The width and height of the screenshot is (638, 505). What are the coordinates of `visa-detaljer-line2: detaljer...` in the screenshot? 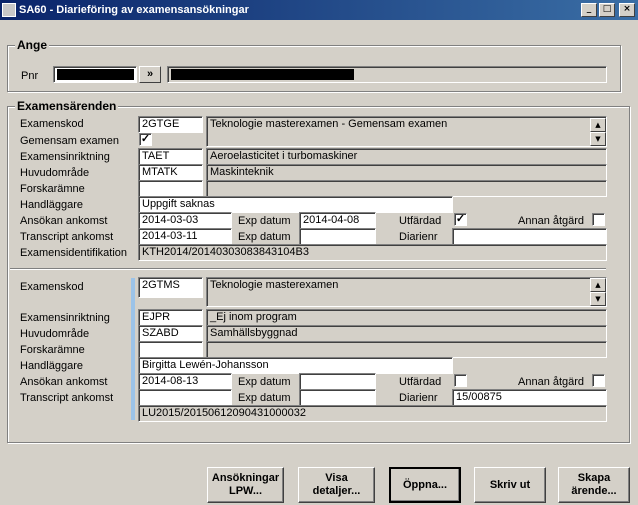 It's located at (336, 491).